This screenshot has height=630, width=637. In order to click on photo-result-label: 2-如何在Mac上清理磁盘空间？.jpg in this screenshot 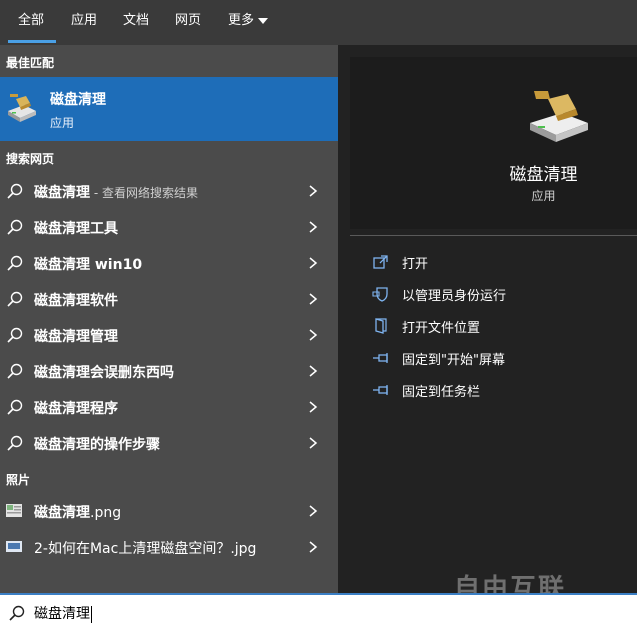, I will do `click(145, 549)`.